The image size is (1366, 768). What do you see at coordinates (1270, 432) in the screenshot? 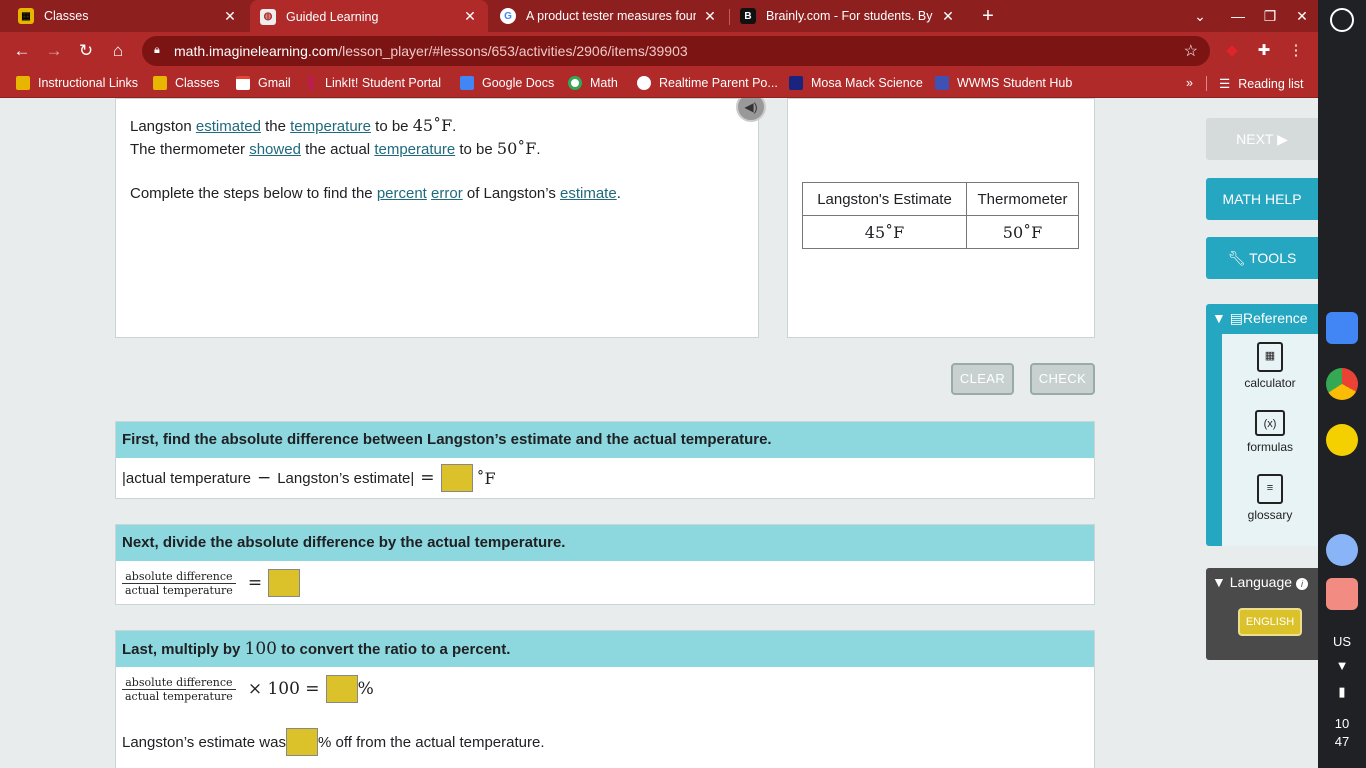
I see `formulas-tool: (x) formulas` at bounding box center [1270, 432].